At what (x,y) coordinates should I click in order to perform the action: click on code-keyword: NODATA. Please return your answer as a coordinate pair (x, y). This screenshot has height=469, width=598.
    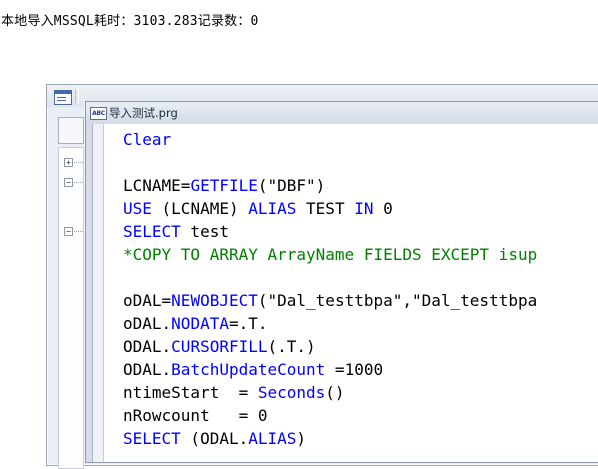
    Looking at the image, I should click on (200, 323).